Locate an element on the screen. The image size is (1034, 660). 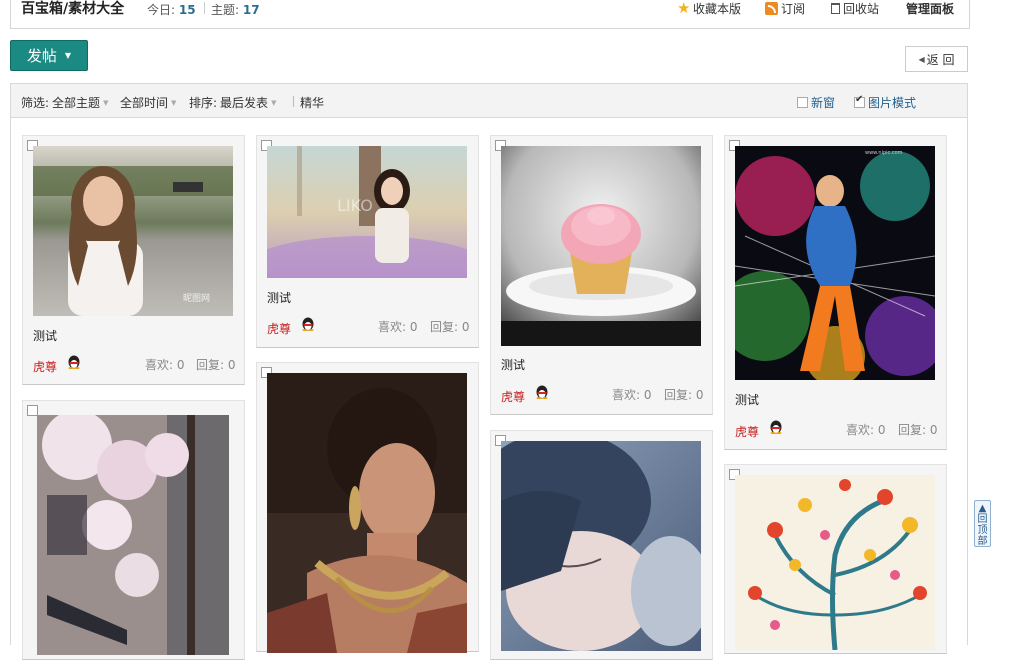
trash-icon is located at coordinates (835, 8).